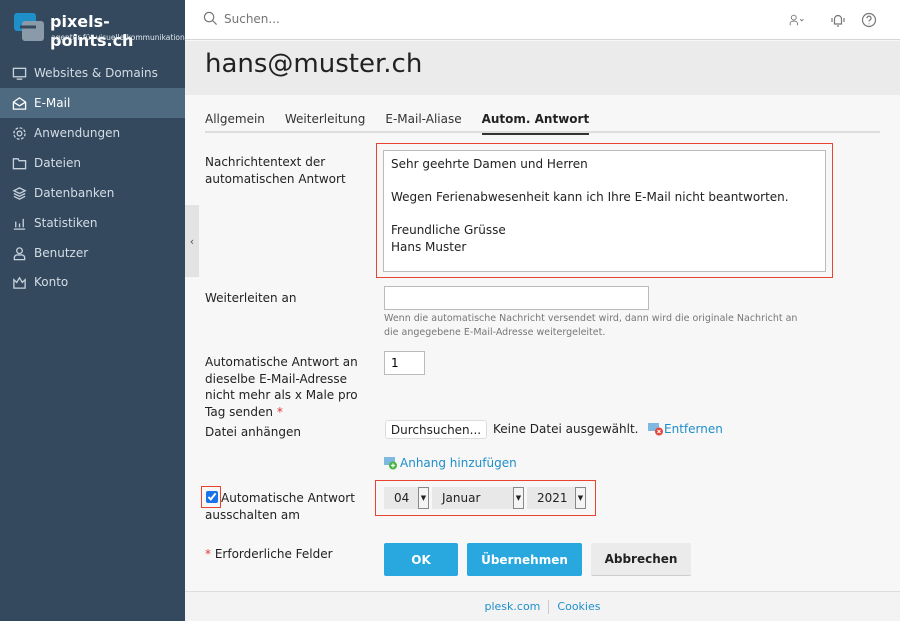  I want to click on sidebar-item-anwendungen: Anwendungen, so click(92, 133).